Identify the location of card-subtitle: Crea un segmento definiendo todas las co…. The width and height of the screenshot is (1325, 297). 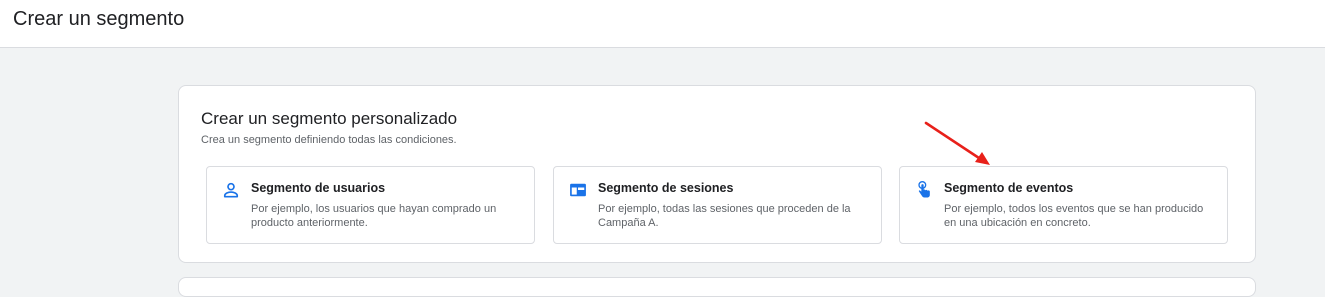
(329, 140).